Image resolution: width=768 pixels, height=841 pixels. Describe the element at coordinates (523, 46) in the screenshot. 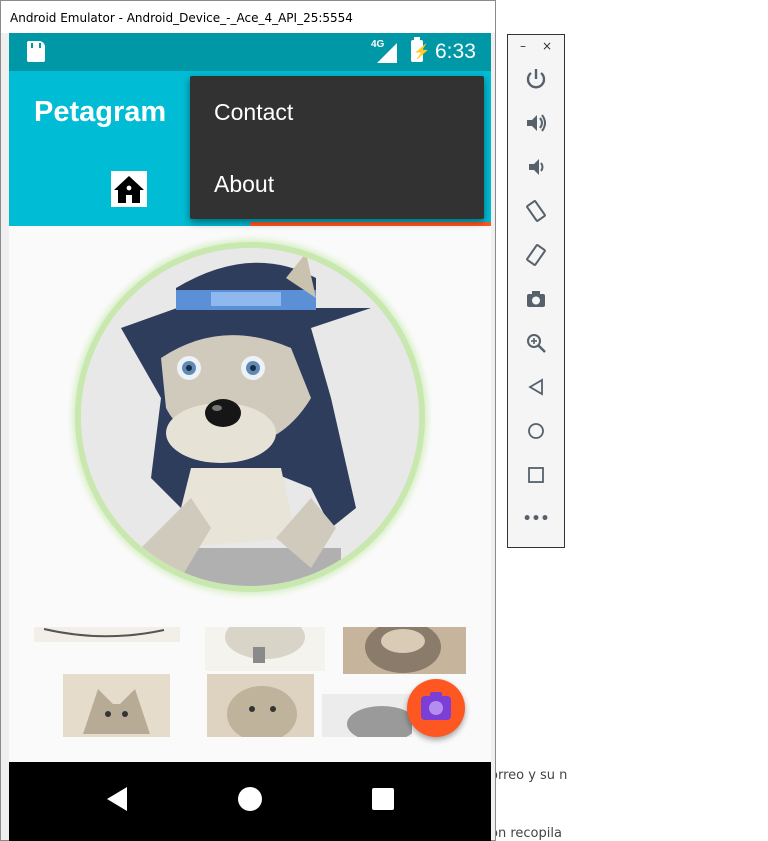

I see `minimize-button: –` at that location.